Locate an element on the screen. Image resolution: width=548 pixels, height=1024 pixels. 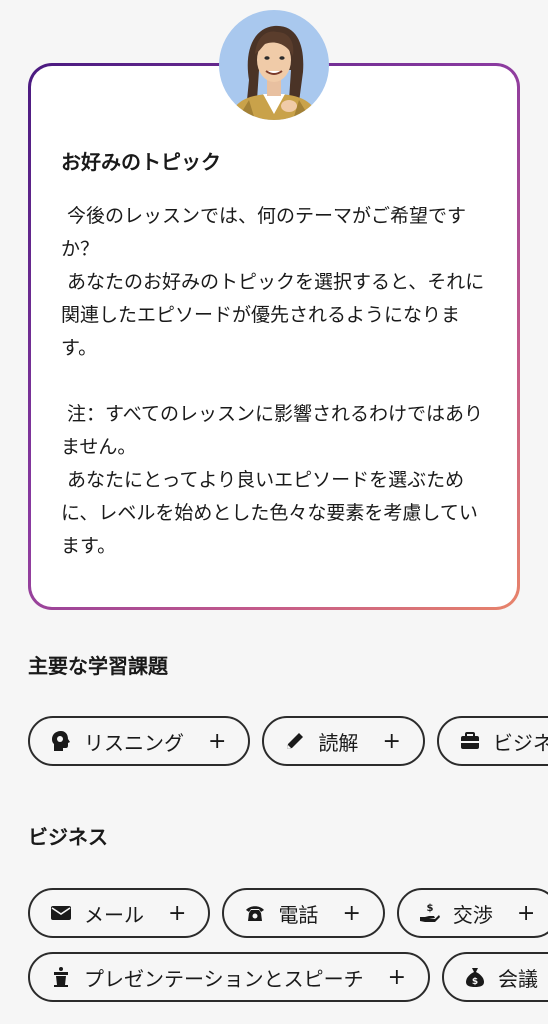
envelope-icon is located at coordinates (61, 913).